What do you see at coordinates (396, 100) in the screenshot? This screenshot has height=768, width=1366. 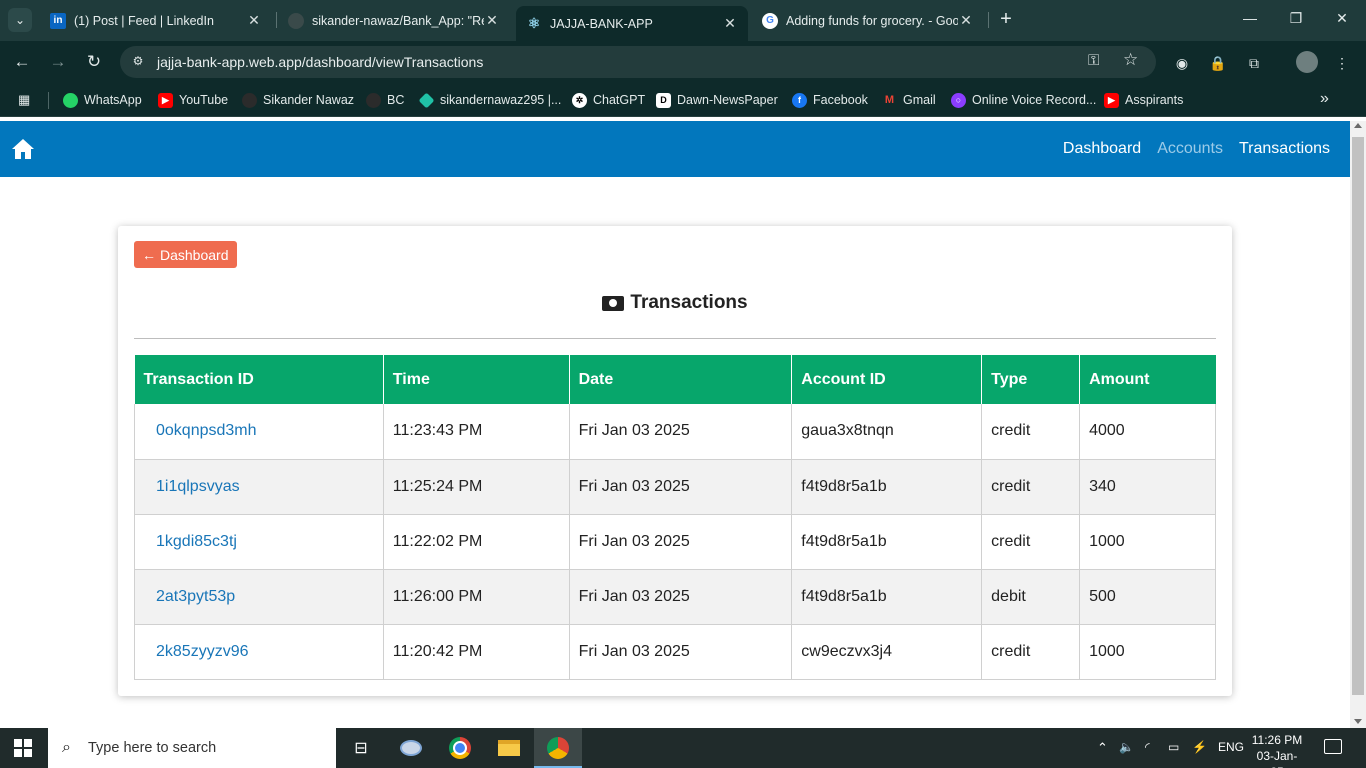 I see `bookmark-label: BC` at bounding box center [396, 100].